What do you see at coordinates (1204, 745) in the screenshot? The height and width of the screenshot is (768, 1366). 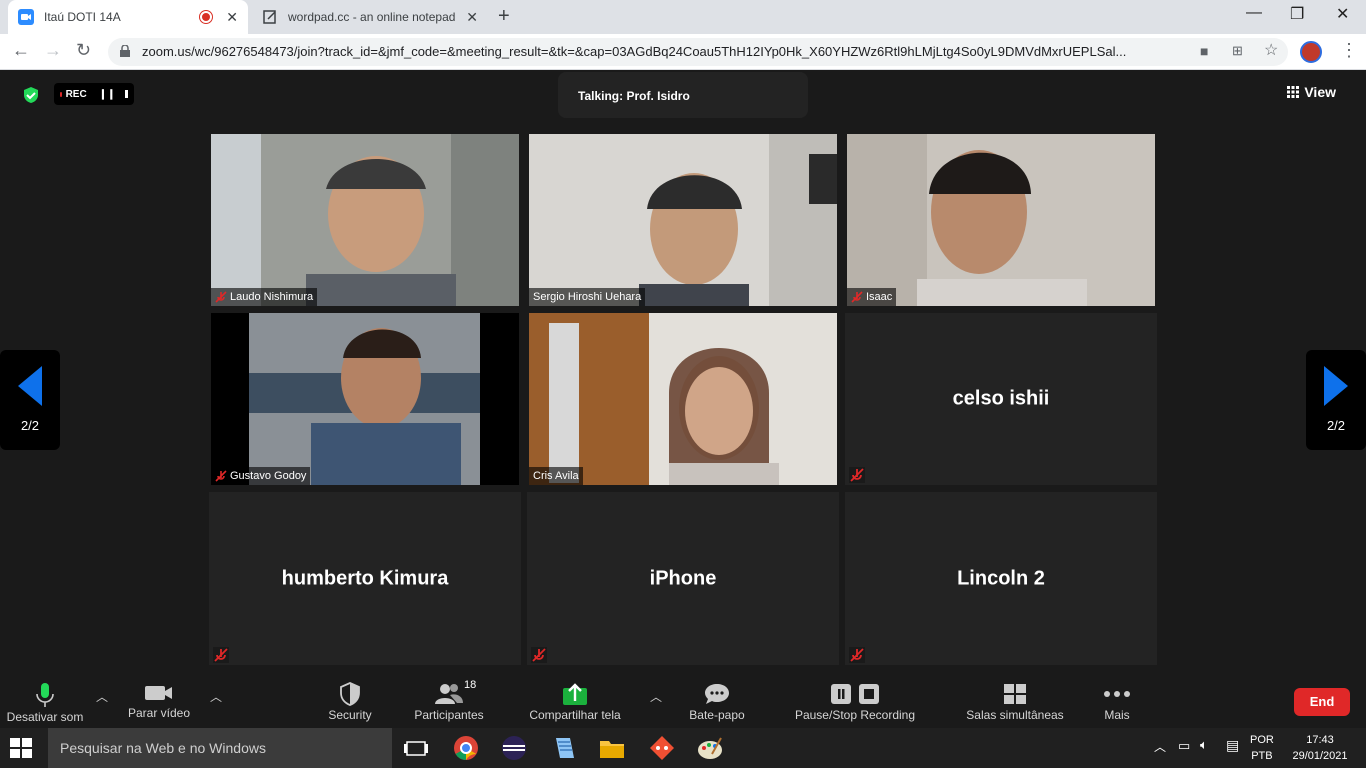 I see `speaker-icon: 🔈︎` at bounding box center [1204, 745].